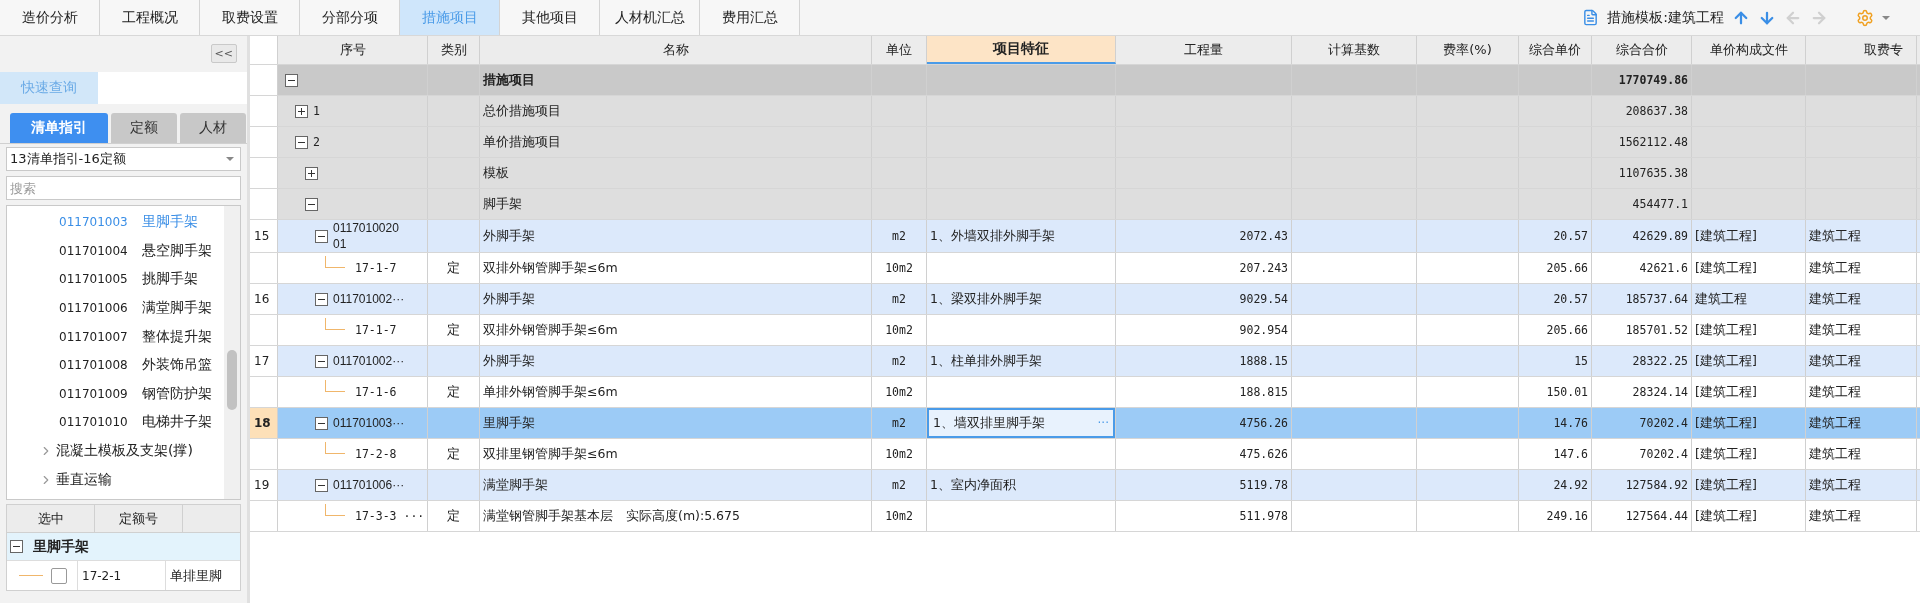 Image resolution: width=1920 pixels, height=603 pixels. I want to click on library-tab: 人材, so click(213, 128).